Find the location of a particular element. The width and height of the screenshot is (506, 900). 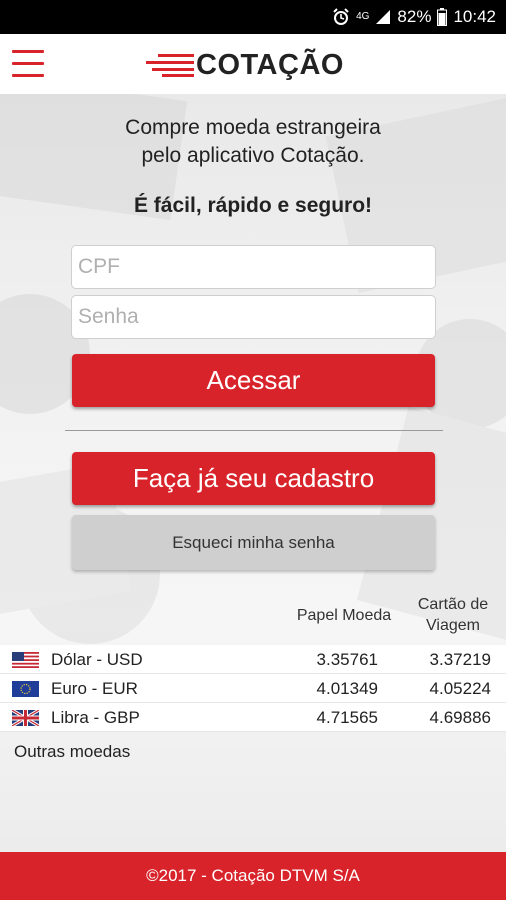

logo-speed-lines-icon is located at coordinates (170, 65).